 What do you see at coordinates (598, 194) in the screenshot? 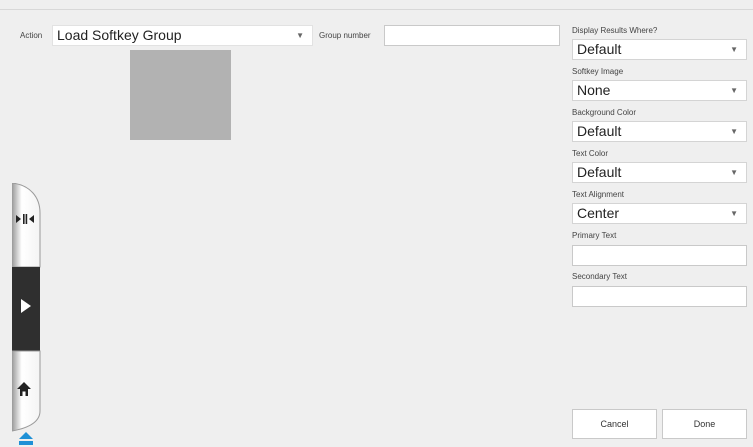
I see `text-alignment-label: Text Alignment` at bounding box center [598, 194].